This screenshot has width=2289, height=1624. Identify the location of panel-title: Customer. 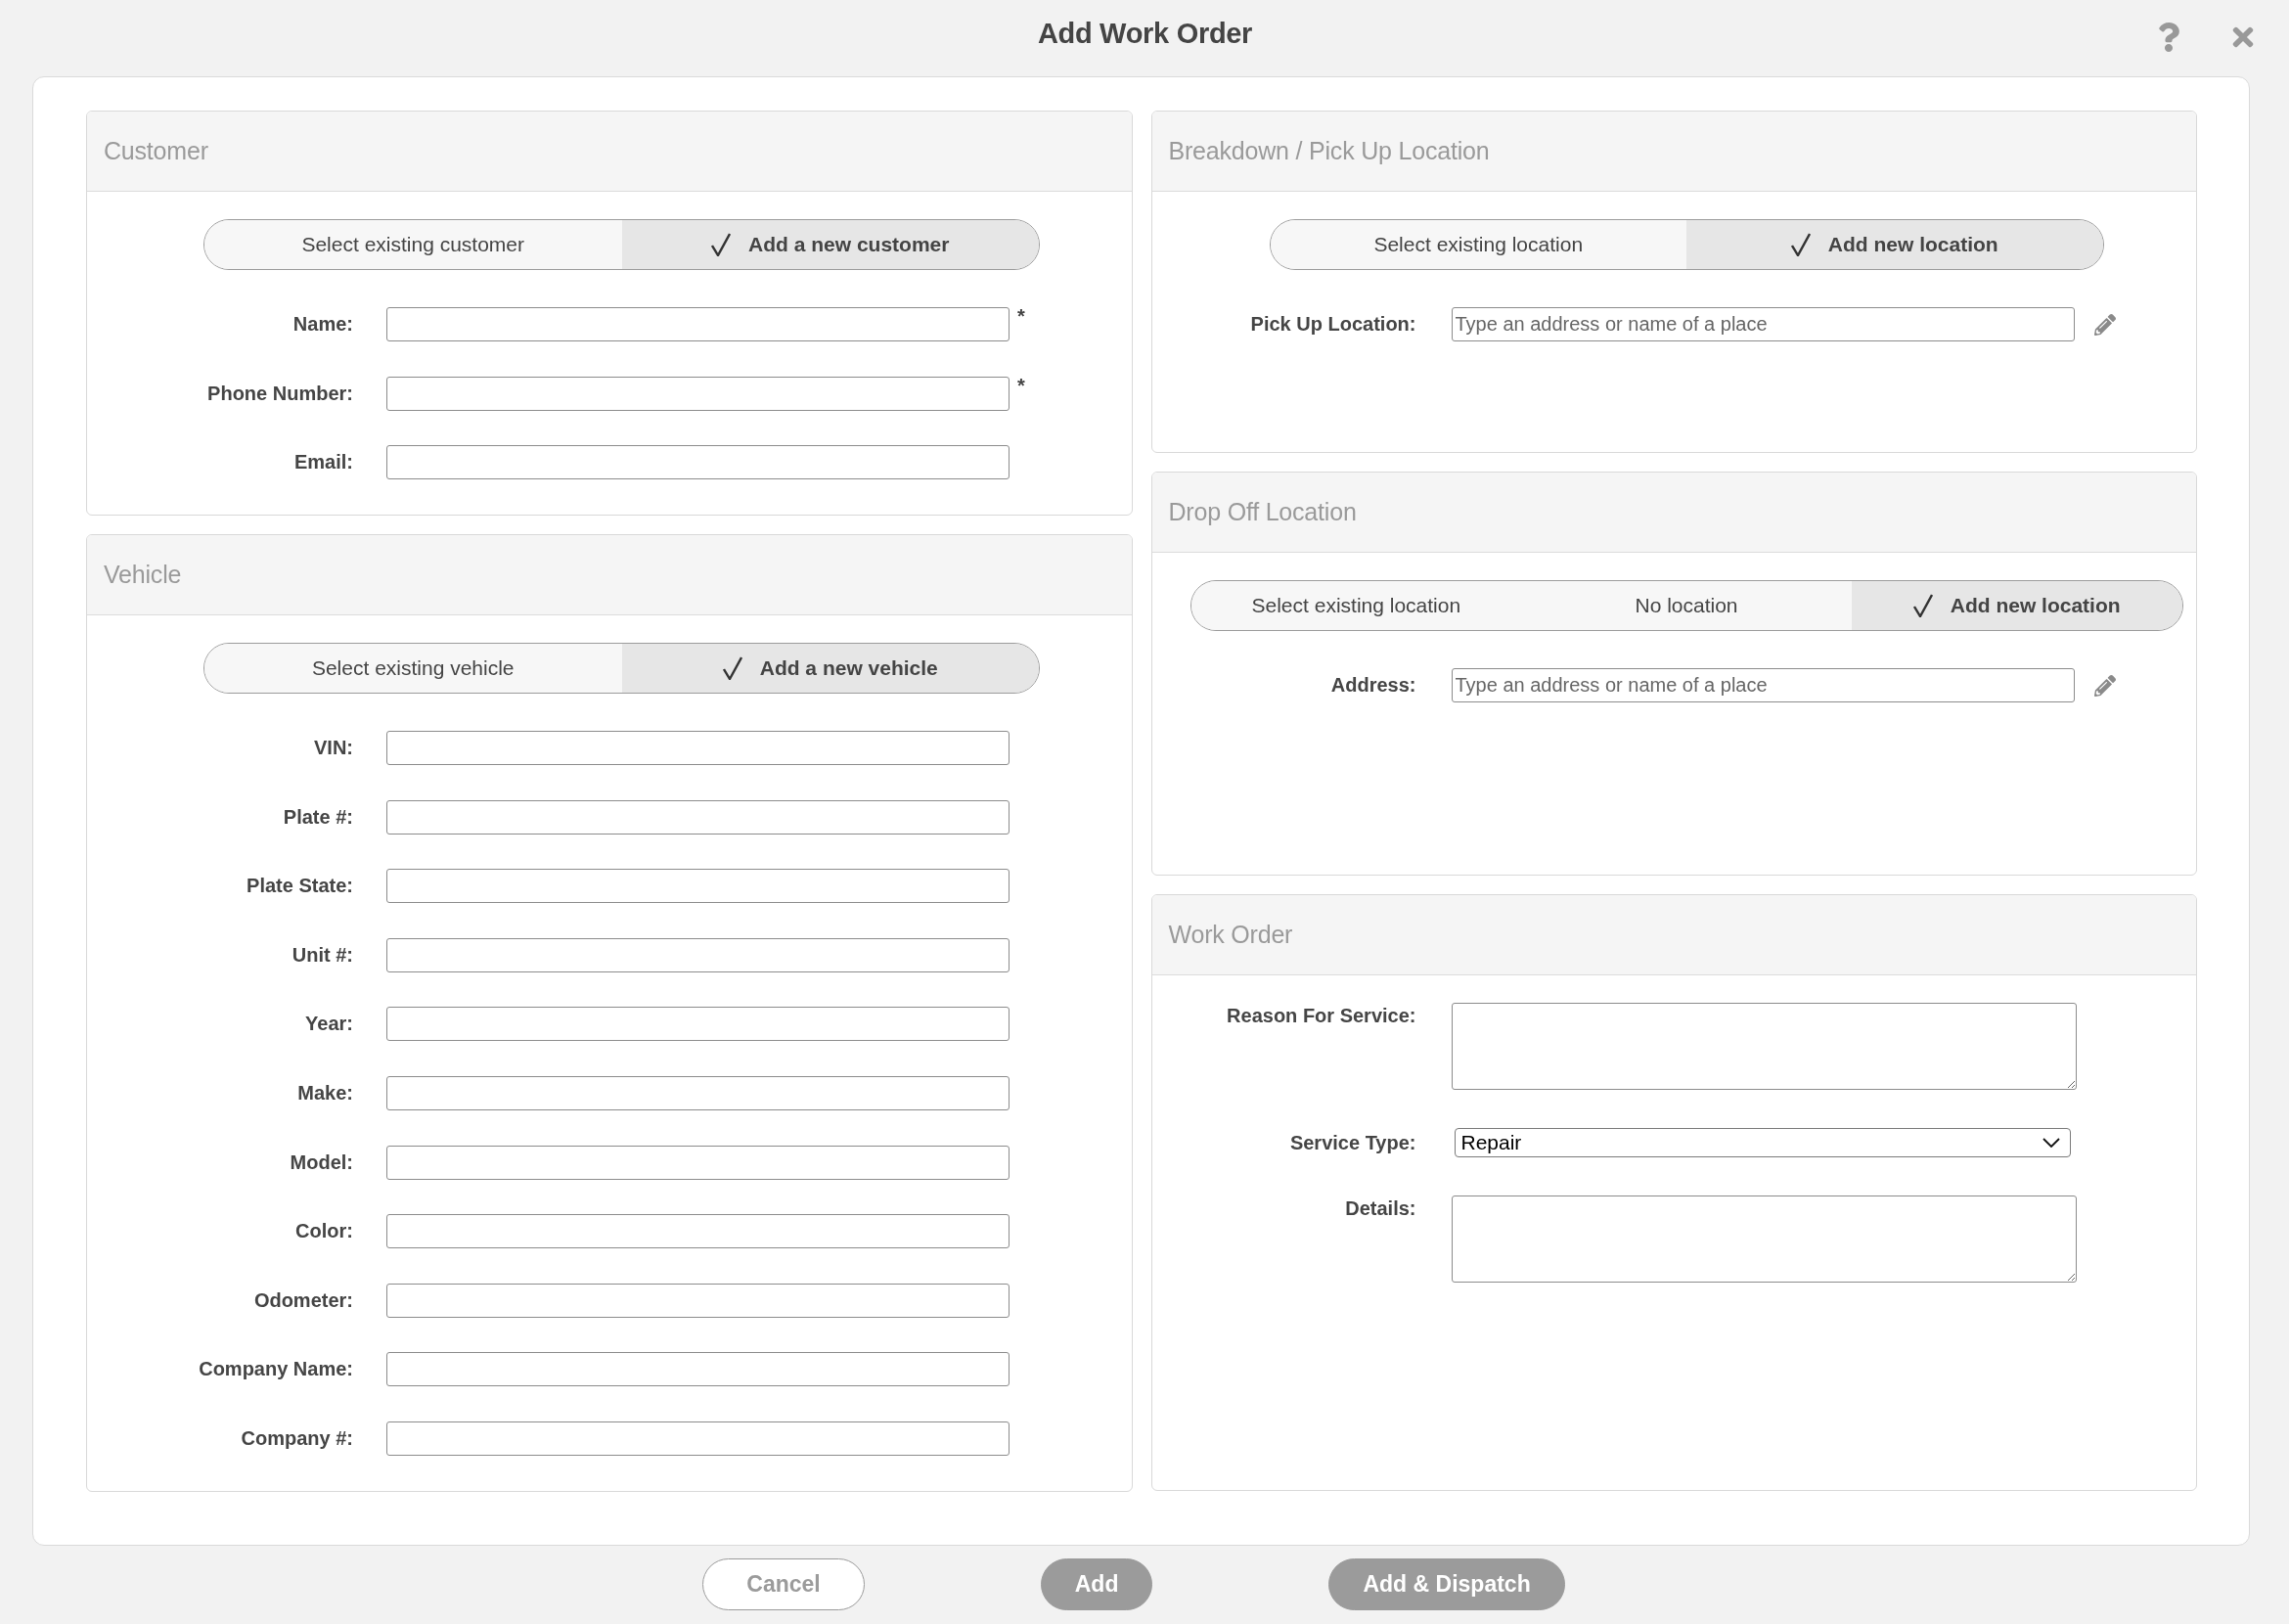
(156, 151).